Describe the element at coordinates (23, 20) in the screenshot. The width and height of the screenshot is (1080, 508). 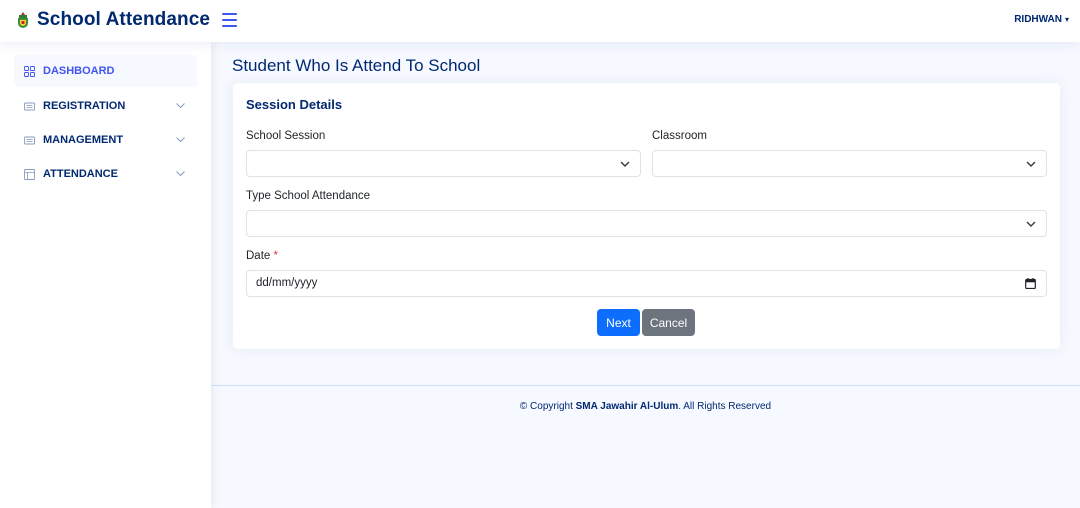
I see `school-crest-icon` at that location.